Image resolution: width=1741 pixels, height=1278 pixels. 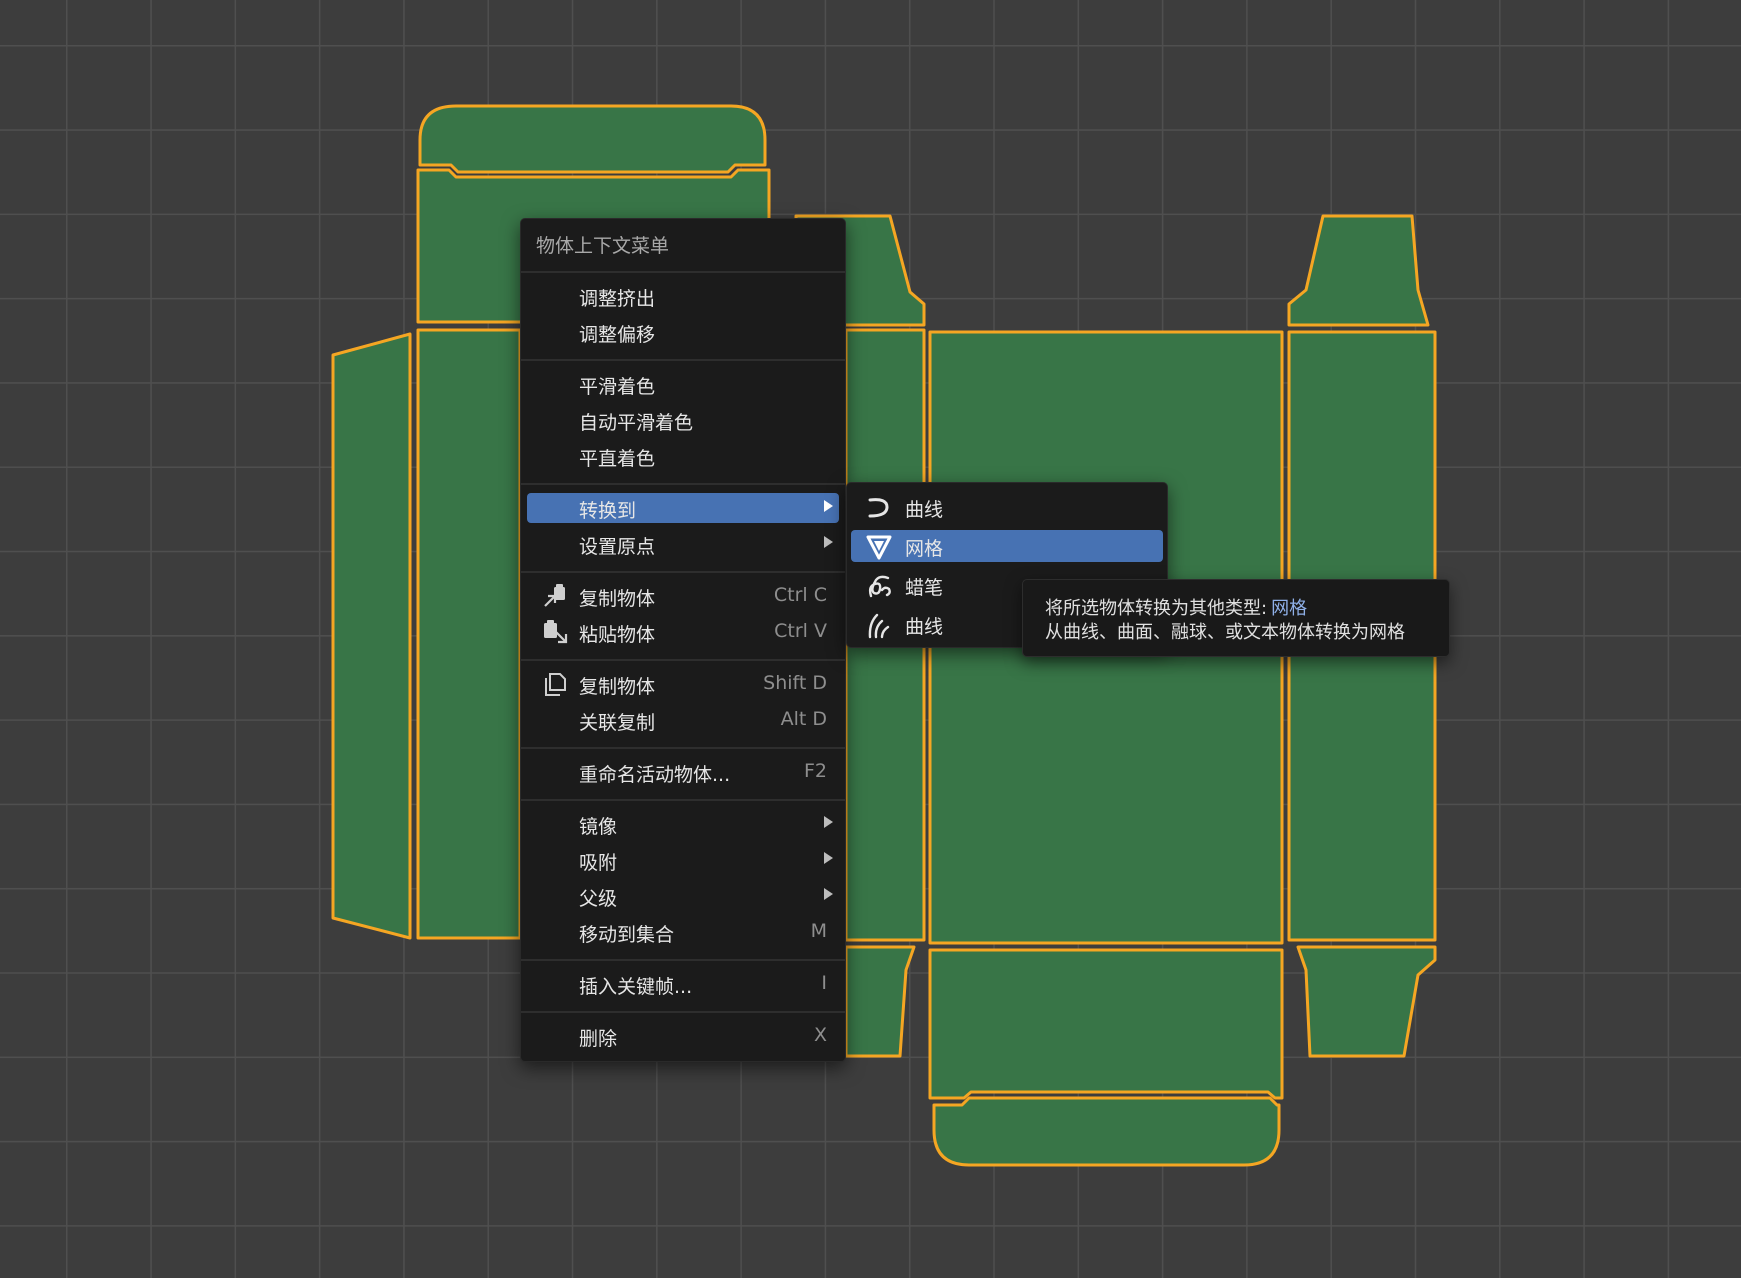 I want to click on convert-to-mesh-tooltip: 将所选物体转换为其他类型: 网格 从曲线、曲面、融球、或文本物体转换为网格, so click(x=1236, y=618).